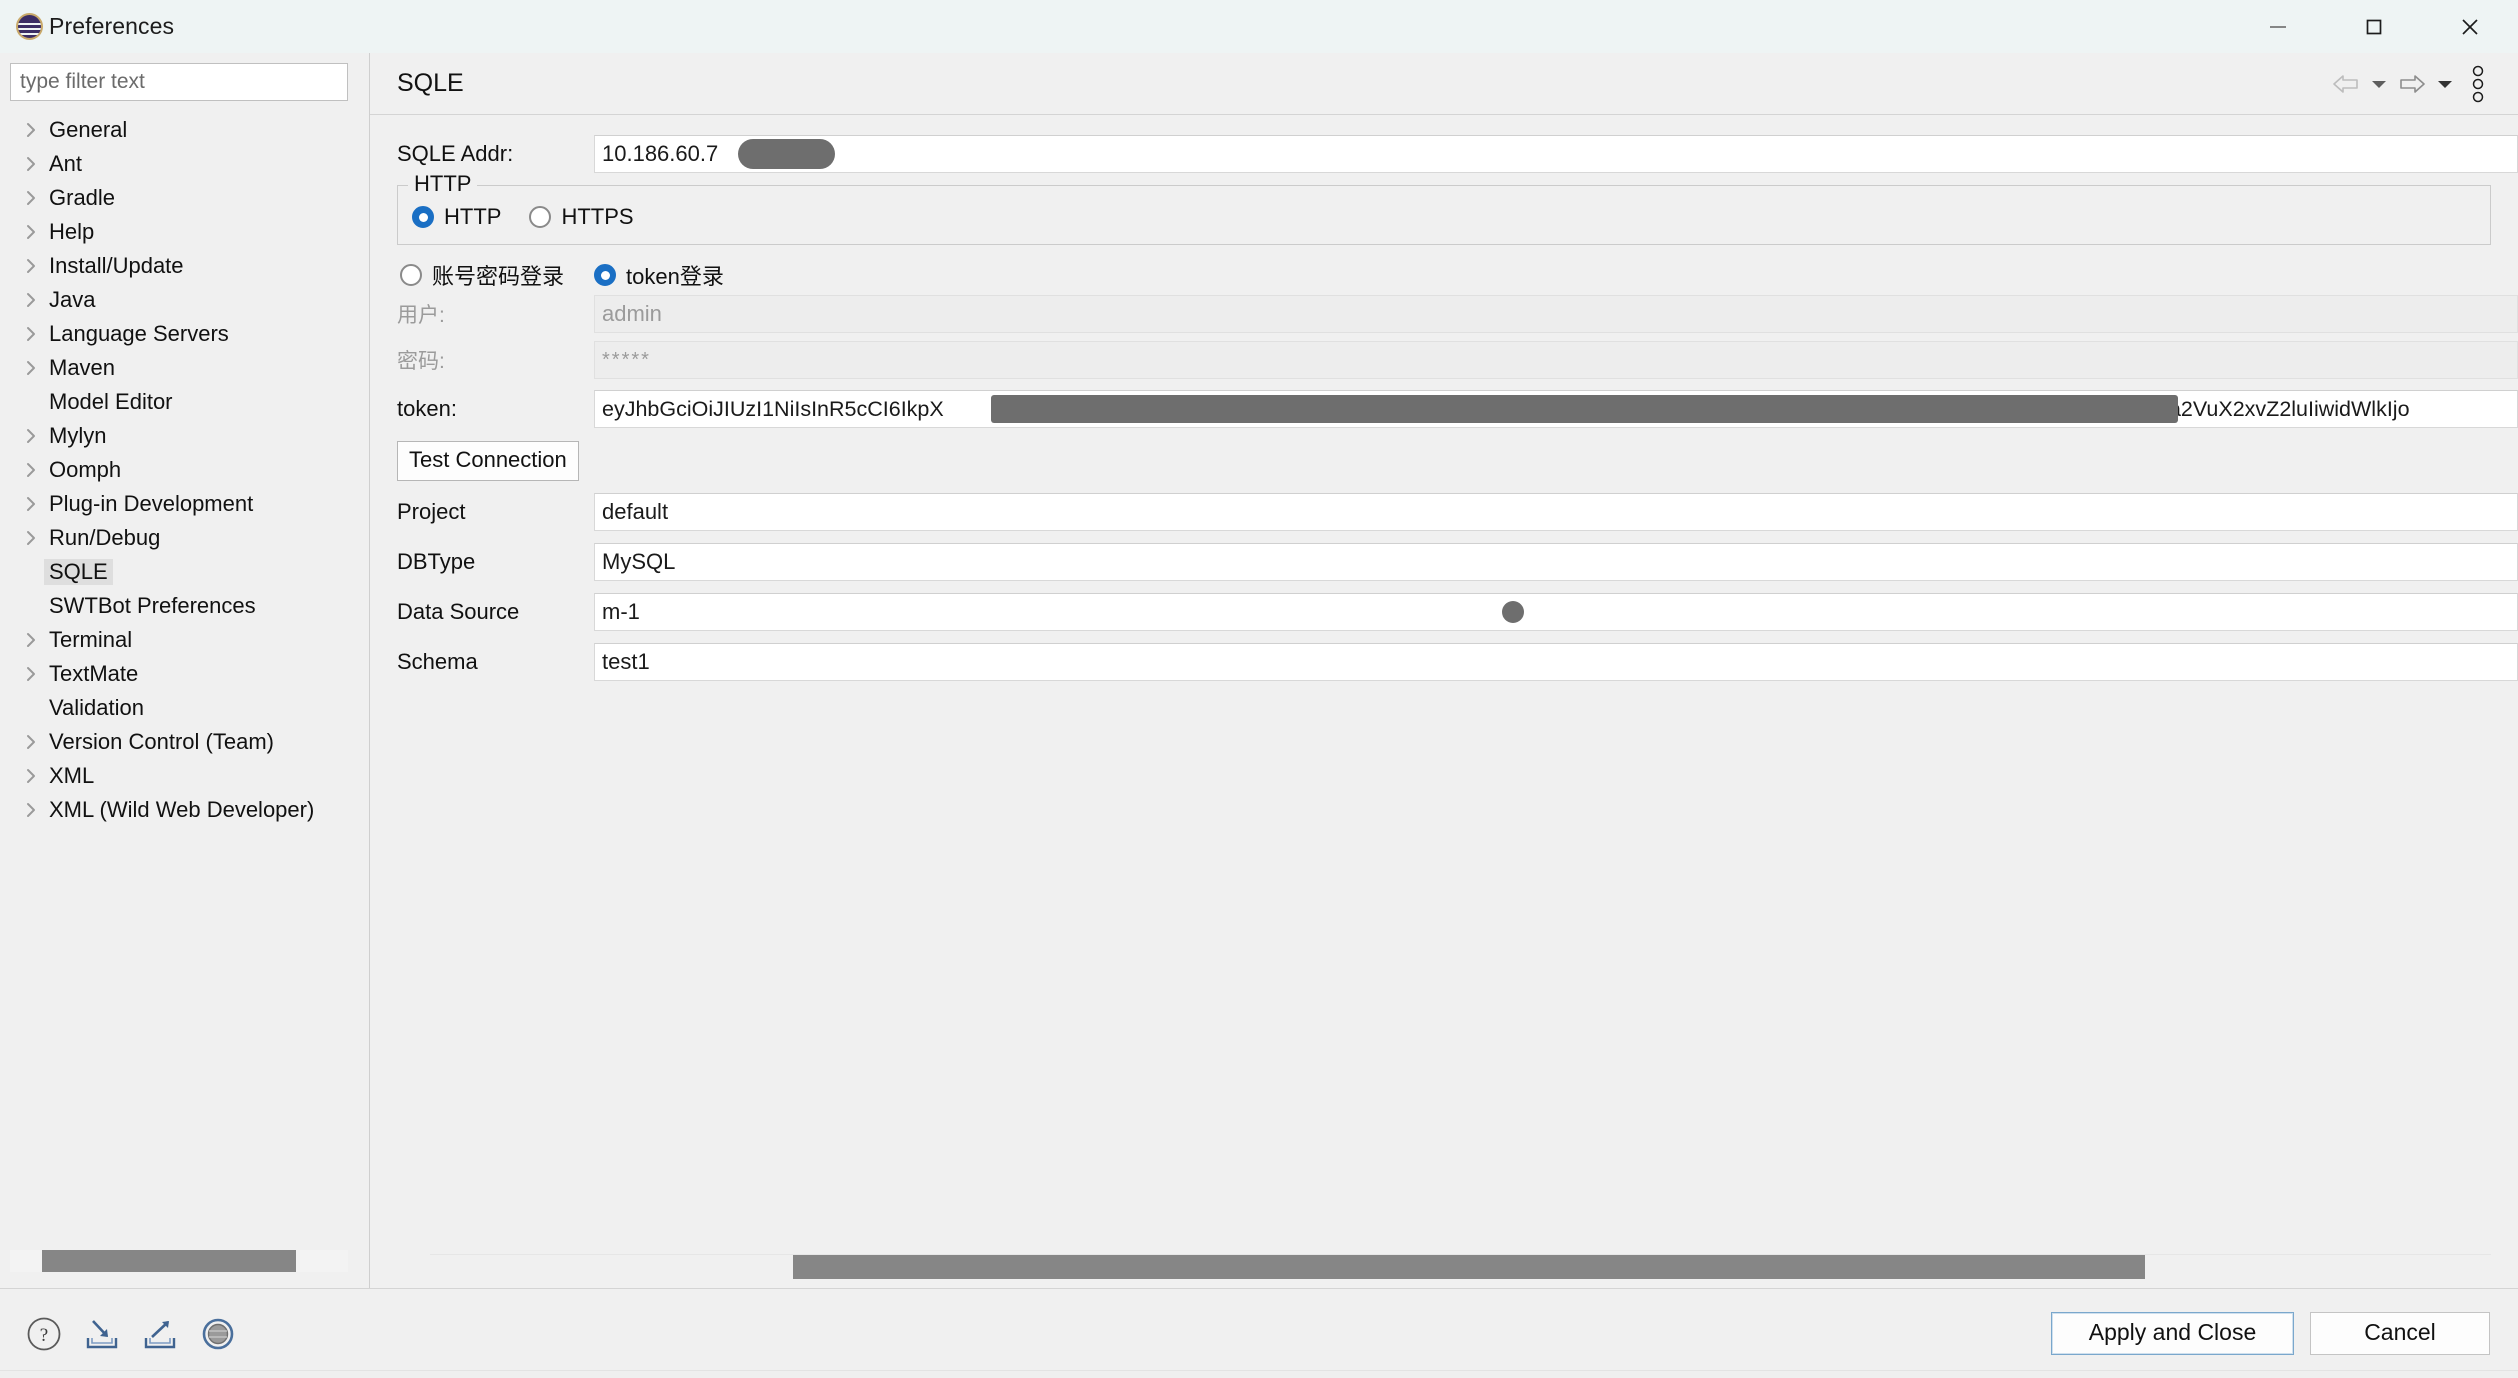  What do you see at coordinates (102, 1334) in the screenshot?
I see `import-icon` at bounding box center [102, 1334].